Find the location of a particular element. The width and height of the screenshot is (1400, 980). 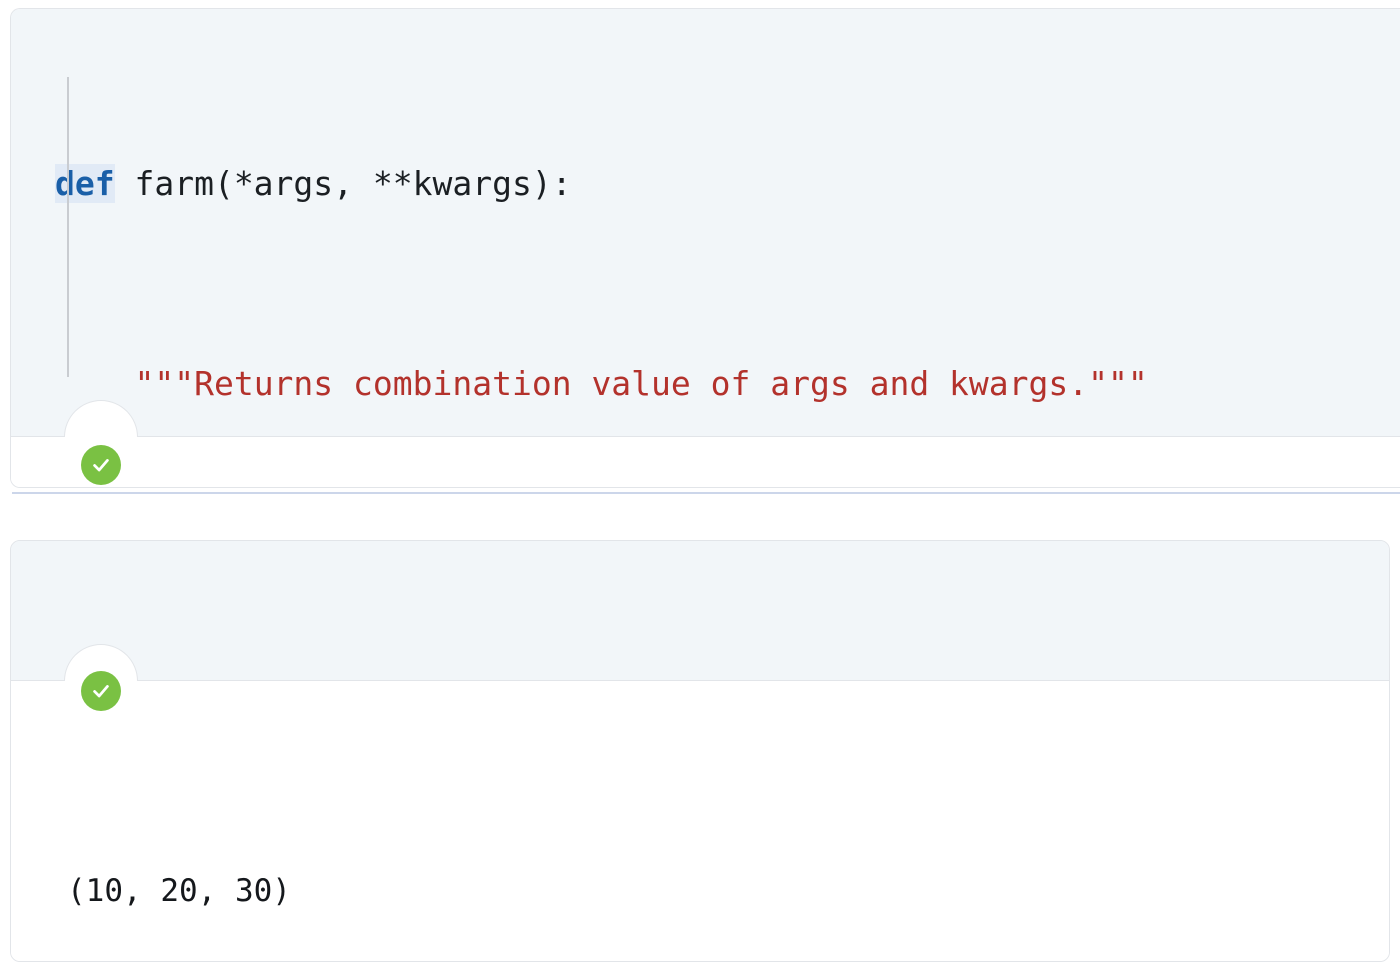

keyword-def: def is located at coordinates (85, 183).